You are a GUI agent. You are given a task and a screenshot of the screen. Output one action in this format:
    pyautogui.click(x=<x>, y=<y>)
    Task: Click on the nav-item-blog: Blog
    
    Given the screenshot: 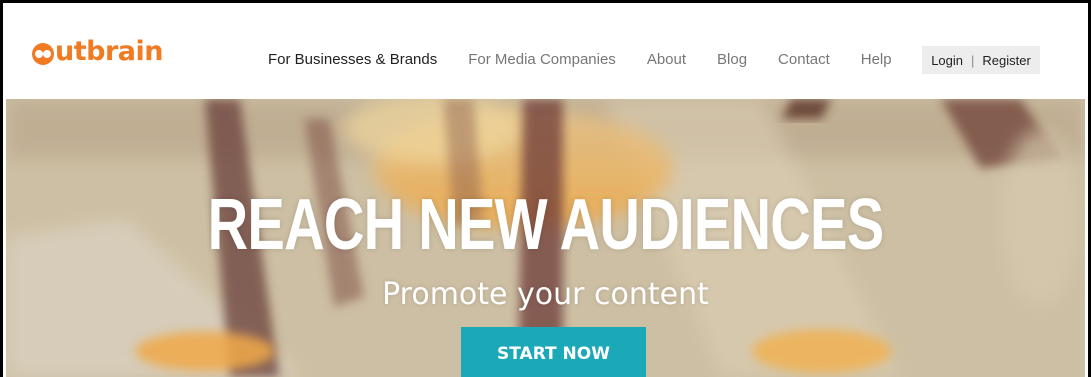 What is the action you would take?
    pyautogui.click(x=732, y=59)
    